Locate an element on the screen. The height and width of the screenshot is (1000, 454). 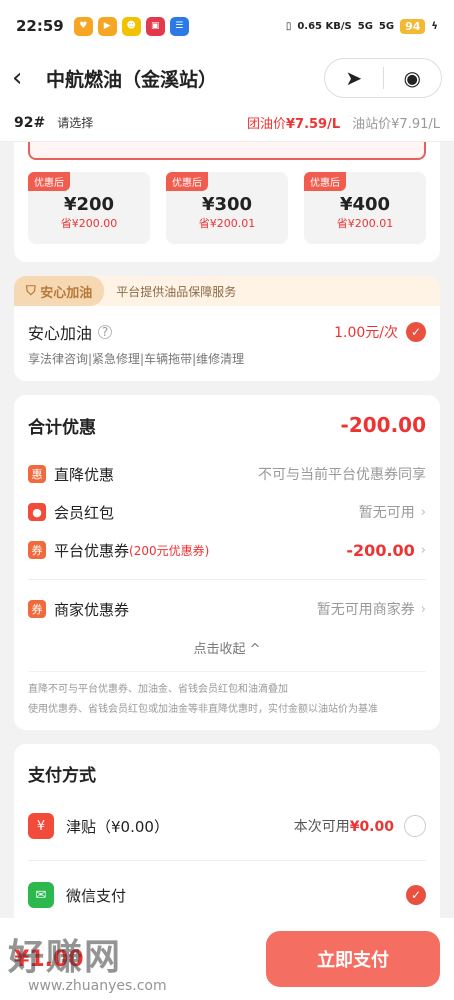
discount-row-redpacket: ● 会员红包 暂无可用 › is located at coordinates (227, 512).